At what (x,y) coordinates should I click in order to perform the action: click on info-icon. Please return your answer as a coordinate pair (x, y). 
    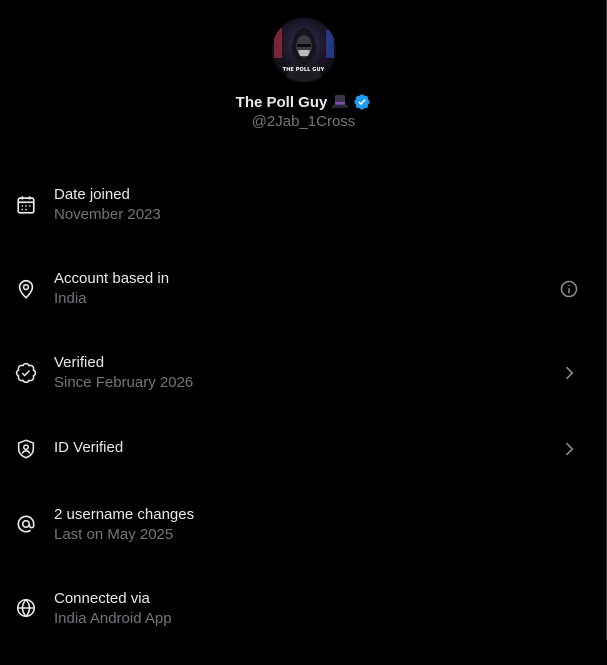
    Looking at the image, I should click on (569, 289).